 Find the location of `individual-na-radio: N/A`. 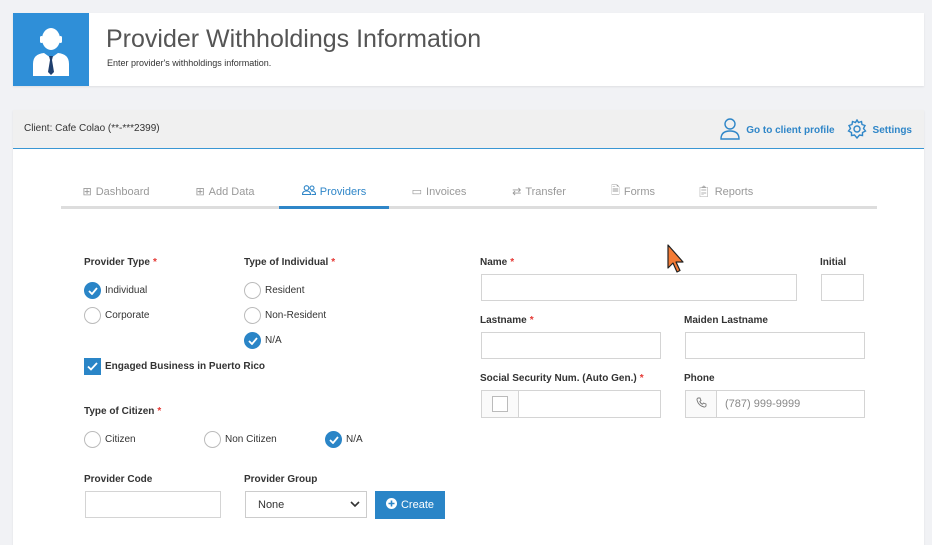

individual-na-radio: N/A is located at coordinates (263, 340).